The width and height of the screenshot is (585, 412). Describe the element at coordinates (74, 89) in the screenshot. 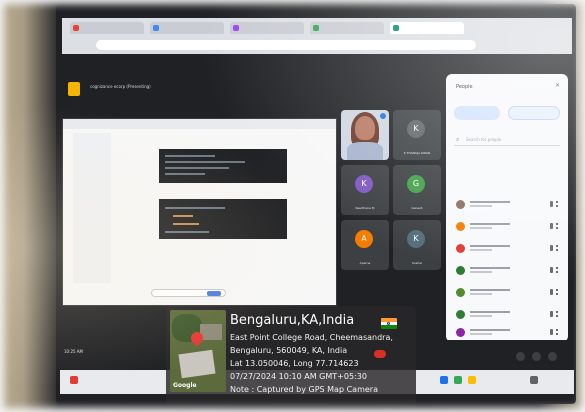

I see `meet-logo-icon` at that location.